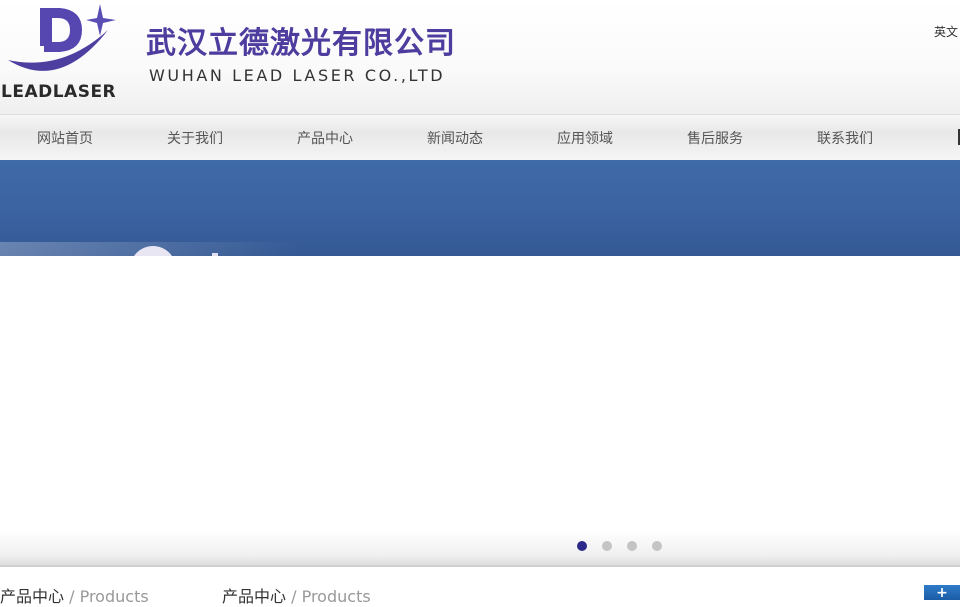 The image size is (960, 607). What do you see at coordinates (325, 138) in the screenshot?
I see `nav-item-products: 产品中心` at bounding box center [325, 138].